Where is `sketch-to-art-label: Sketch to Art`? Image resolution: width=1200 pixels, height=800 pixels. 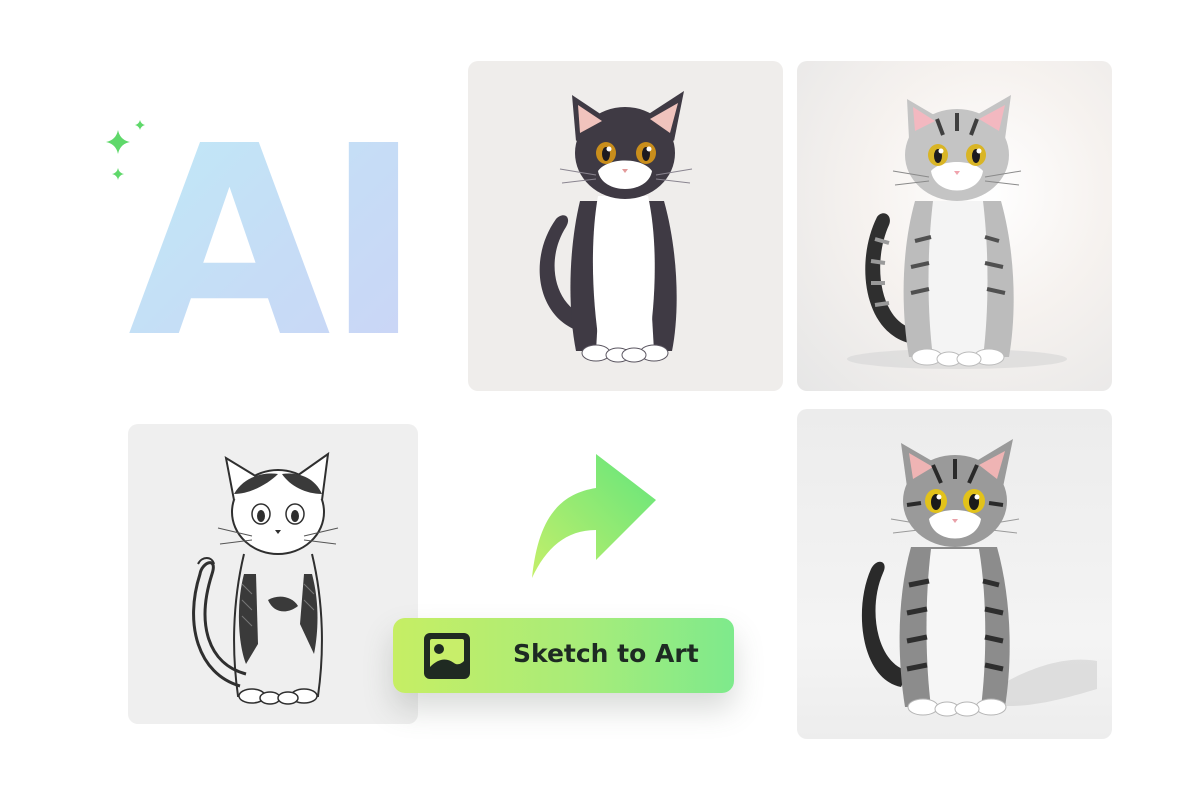 sketch-to-art-label: Sketch to Art is located at coordinates (606, 653).